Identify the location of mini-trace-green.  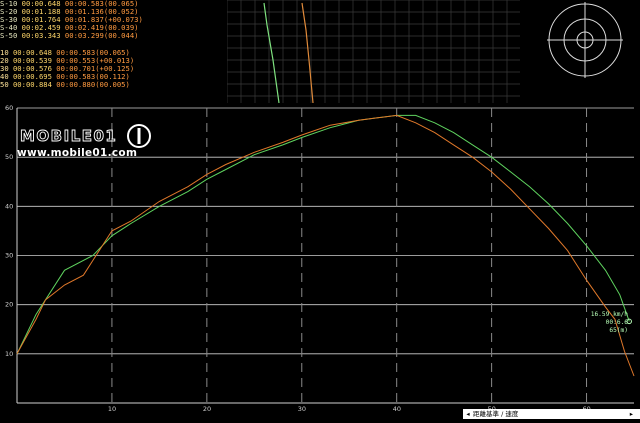
(271, 52).